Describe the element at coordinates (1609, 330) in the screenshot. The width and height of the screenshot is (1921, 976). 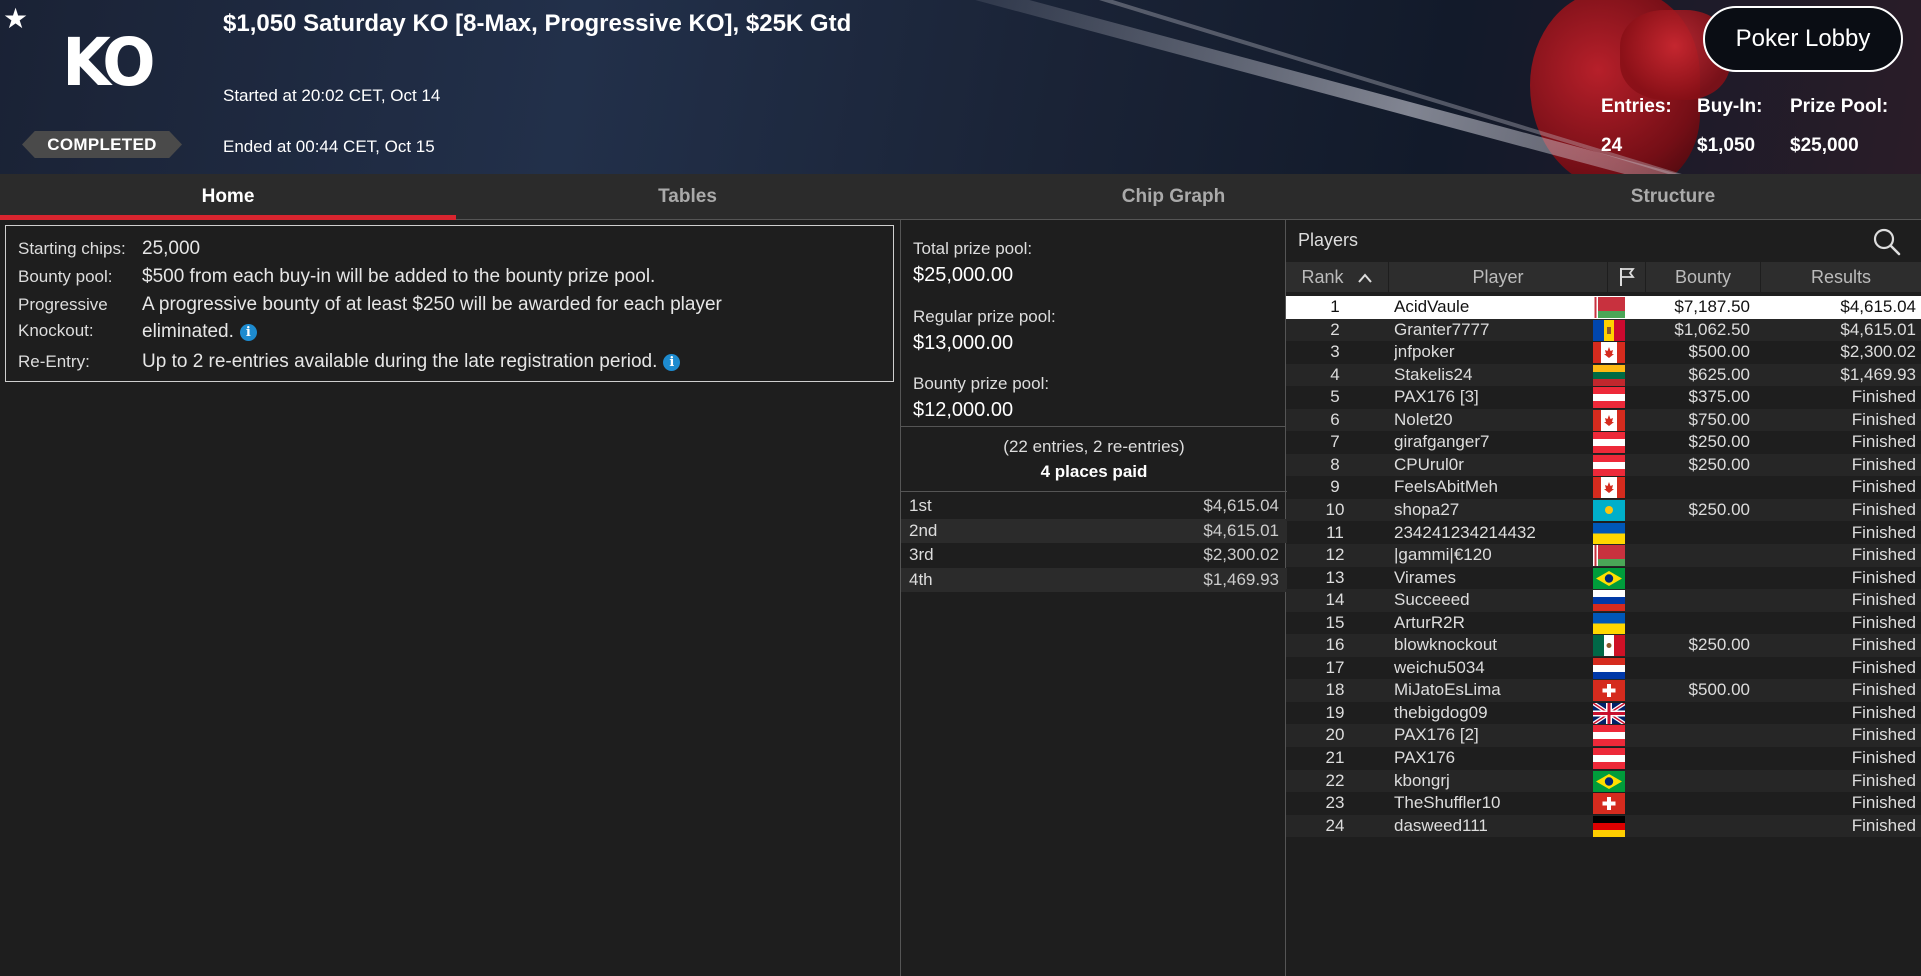
I see `moldova-flag-icon` at that location.